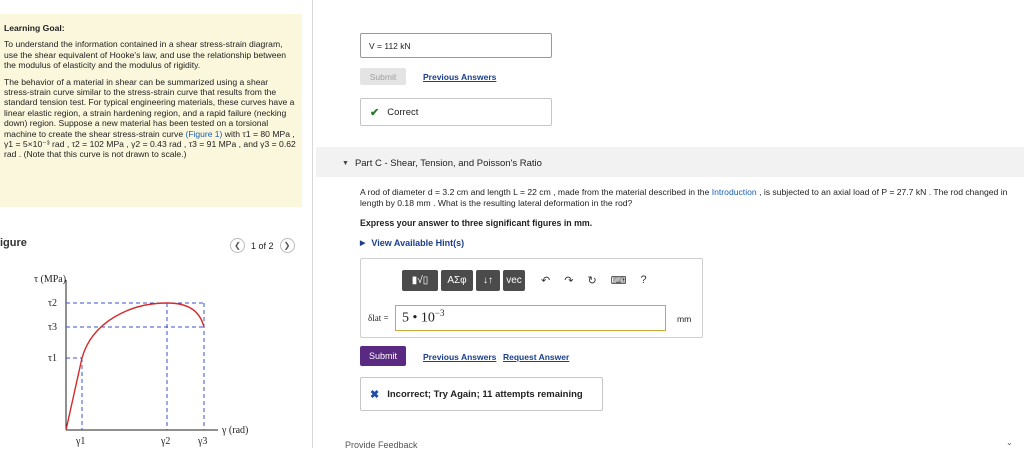 Image resolution: width=1024 pixels, height=450 pixels. What do you see at coordinates (457, 280) in the screenshot?
I see `greek-button: ΑΣφ` at bounding box center [457, 280].